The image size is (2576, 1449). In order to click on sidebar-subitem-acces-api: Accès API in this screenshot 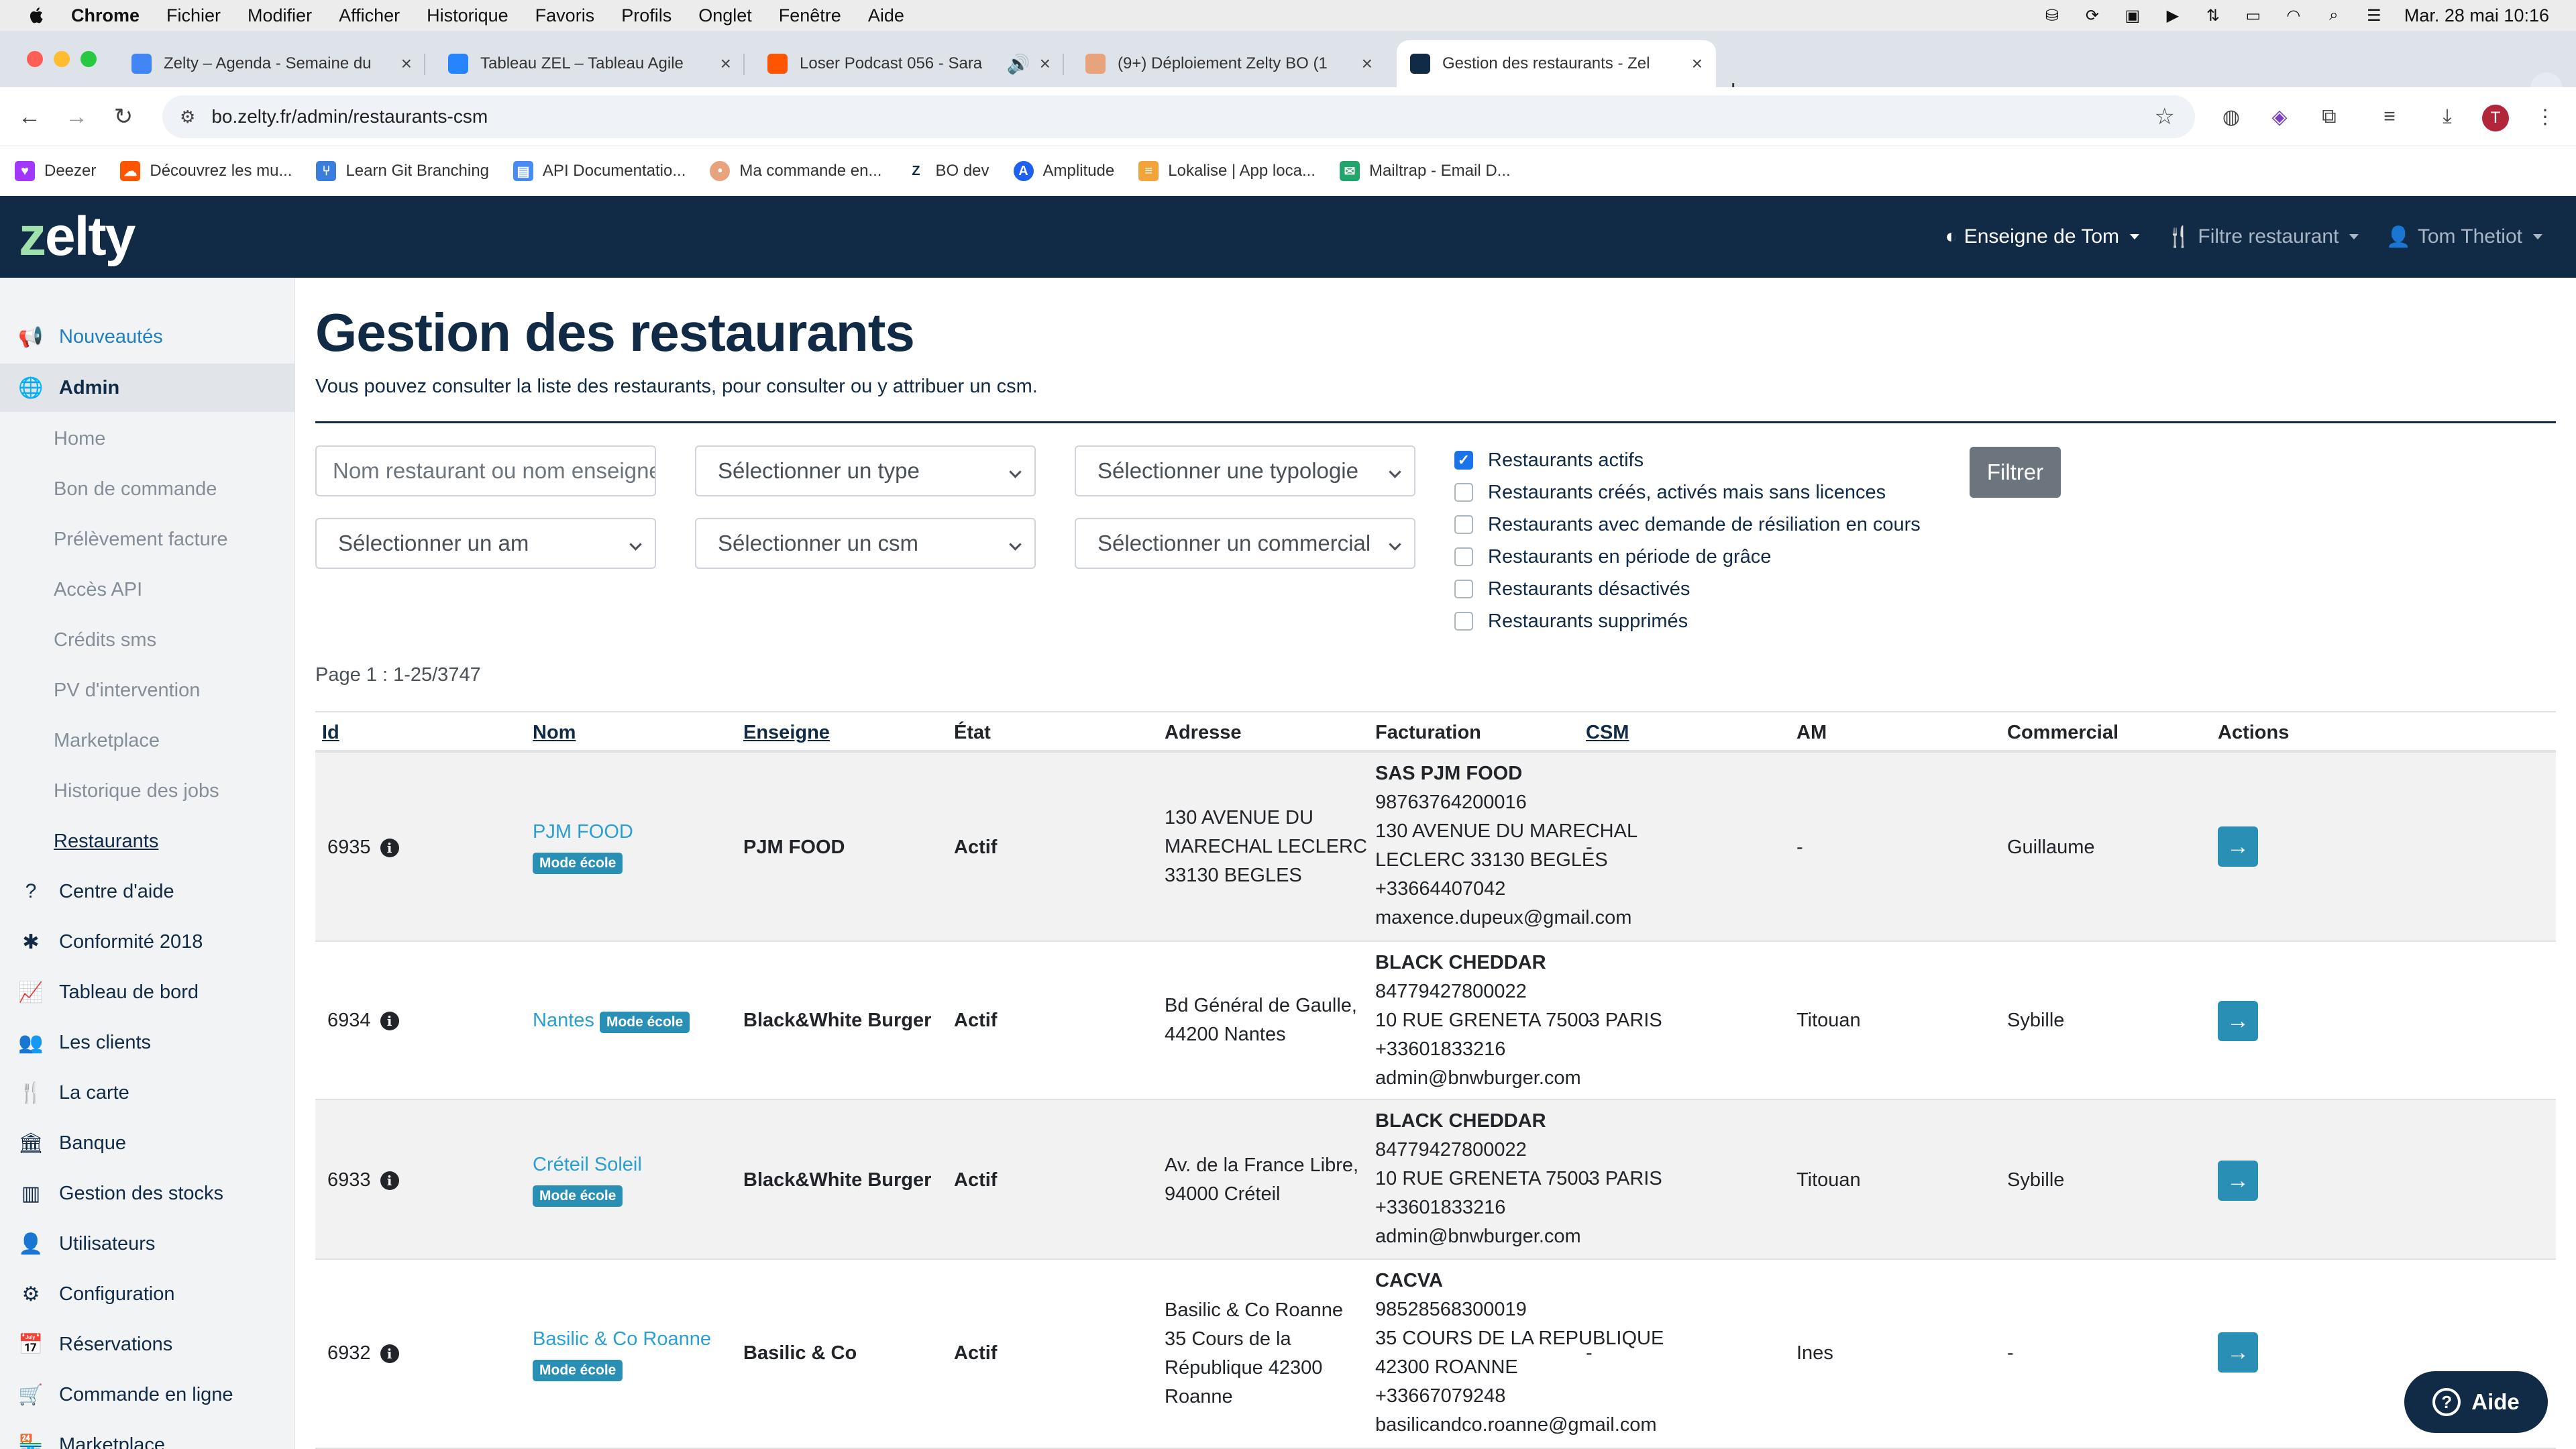, I will do `click(147, 590)`.